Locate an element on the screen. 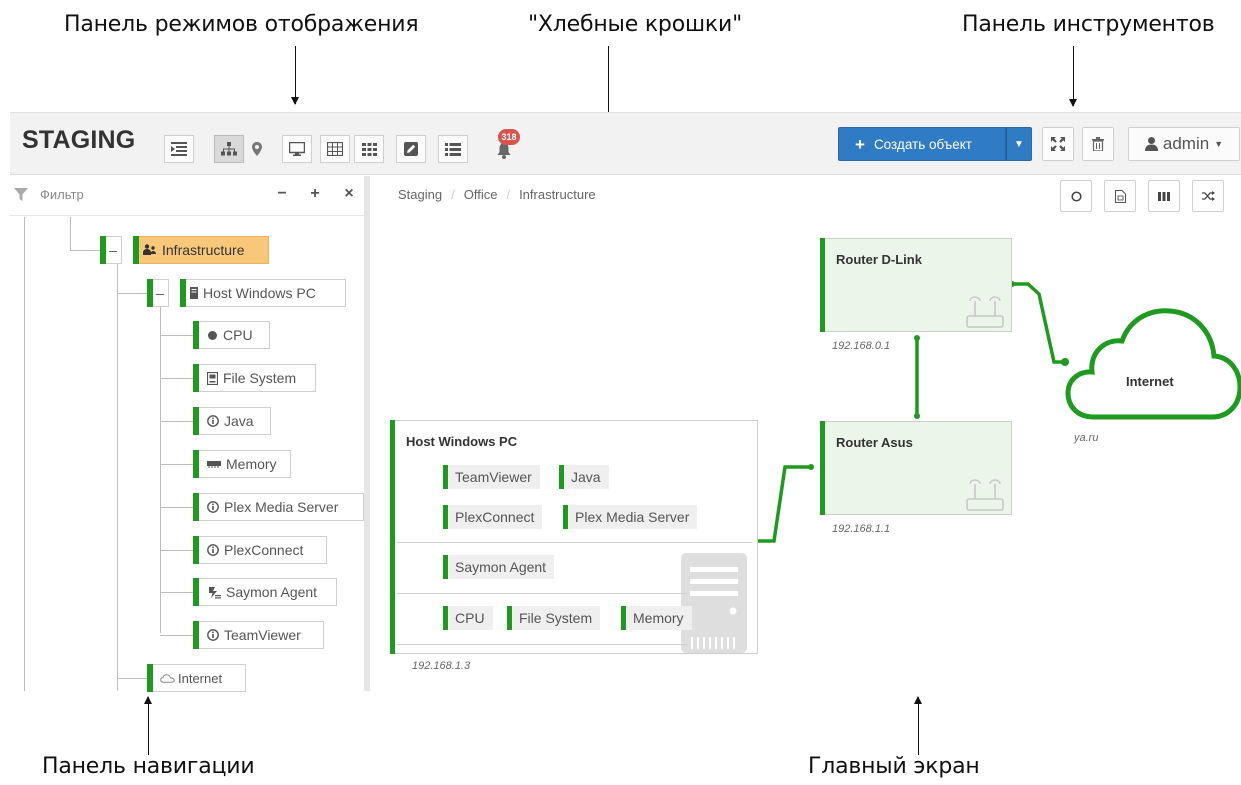  tree-toggle-button is located at coordinates (179, 149).